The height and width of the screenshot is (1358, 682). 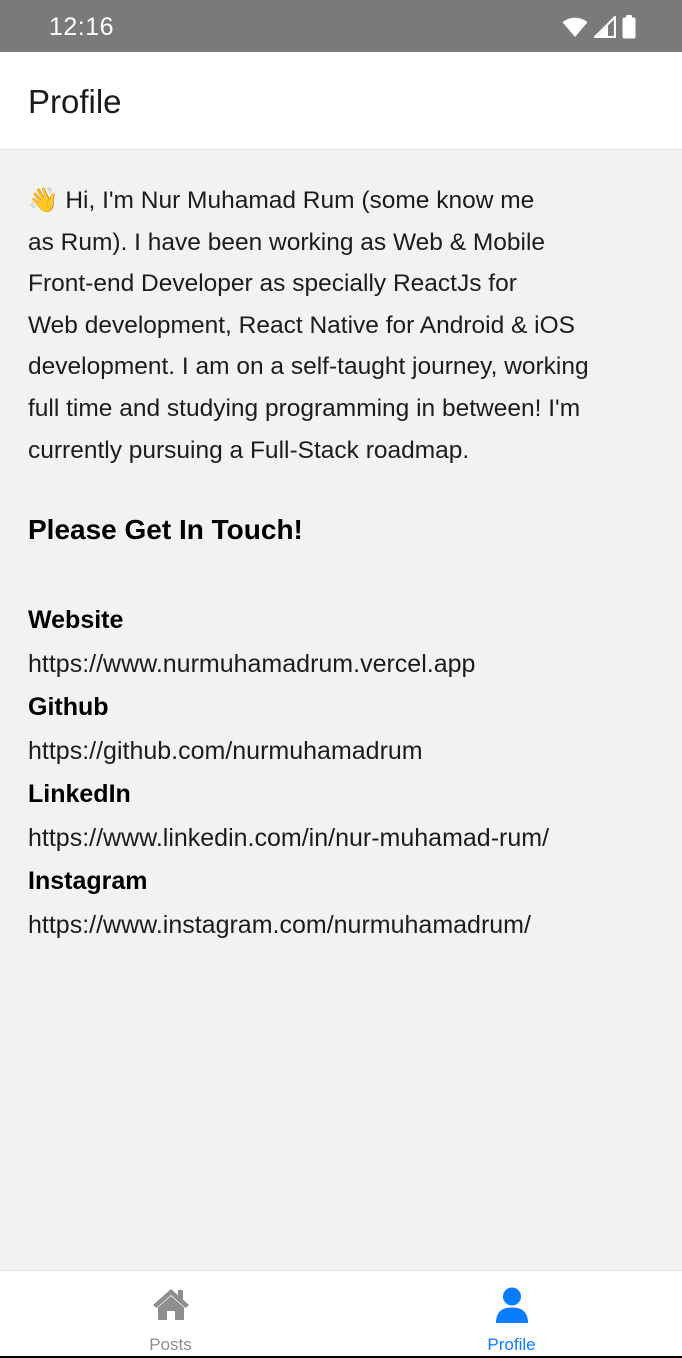 What do you see at coordinates (79, 794) in the screenshot?
I see `contact-label: LinkedIn` at bounding box center [79, 794].